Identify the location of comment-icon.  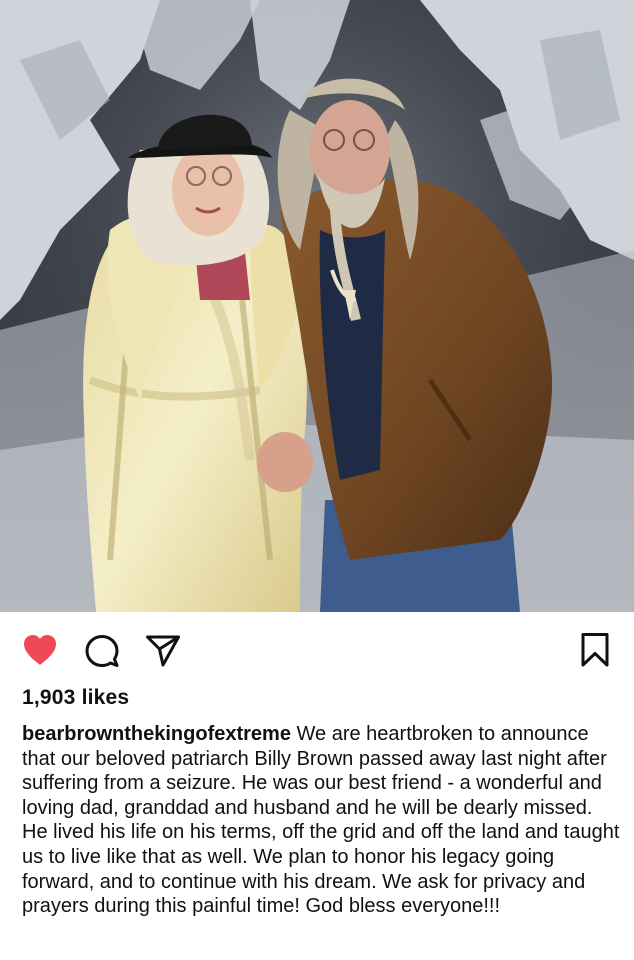
(102, 653).